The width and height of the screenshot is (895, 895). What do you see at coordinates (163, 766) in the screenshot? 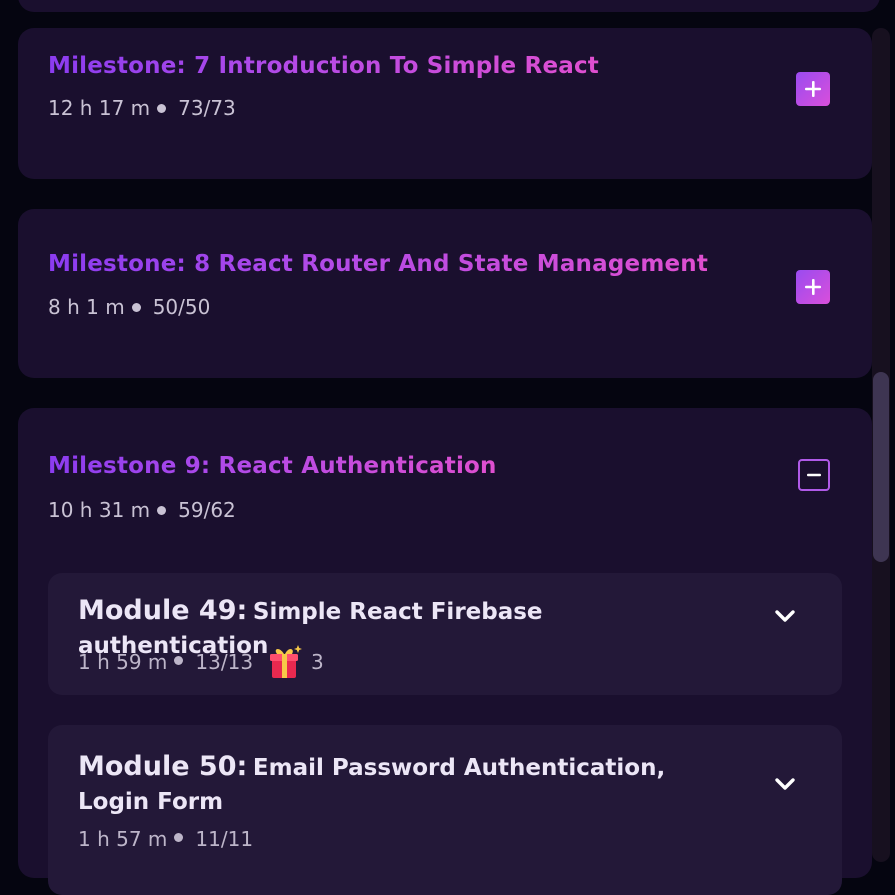
I see `module-number: Module 50:` at bounding box center [163, 766].